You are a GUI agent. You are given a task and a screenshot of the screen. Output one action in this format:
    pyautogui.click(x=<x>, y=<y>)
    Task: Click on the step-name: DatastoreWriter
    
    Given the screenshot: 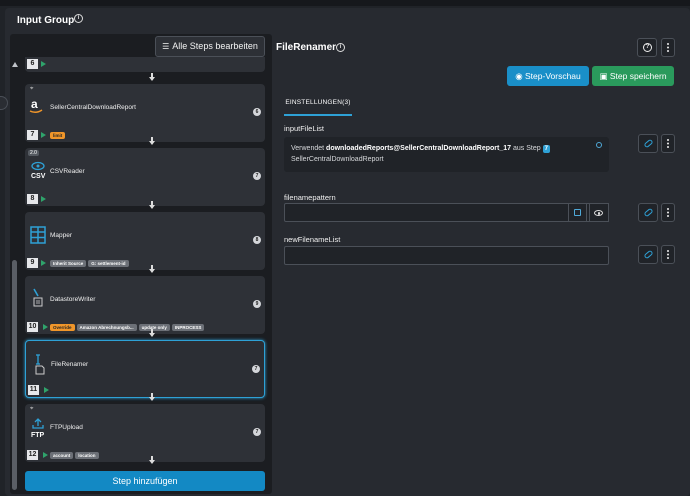 What is the action you would take?
    pyautogui.click(x=73, y=299)
    